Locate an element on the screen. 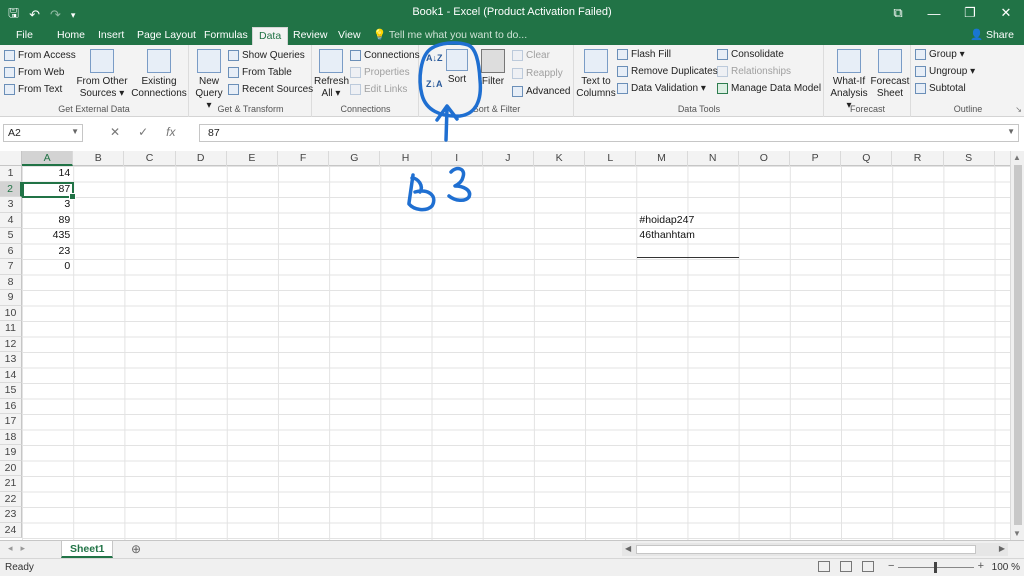 The image size is (1024, 576). column-header-f: F is located at coordinates (304, 158).